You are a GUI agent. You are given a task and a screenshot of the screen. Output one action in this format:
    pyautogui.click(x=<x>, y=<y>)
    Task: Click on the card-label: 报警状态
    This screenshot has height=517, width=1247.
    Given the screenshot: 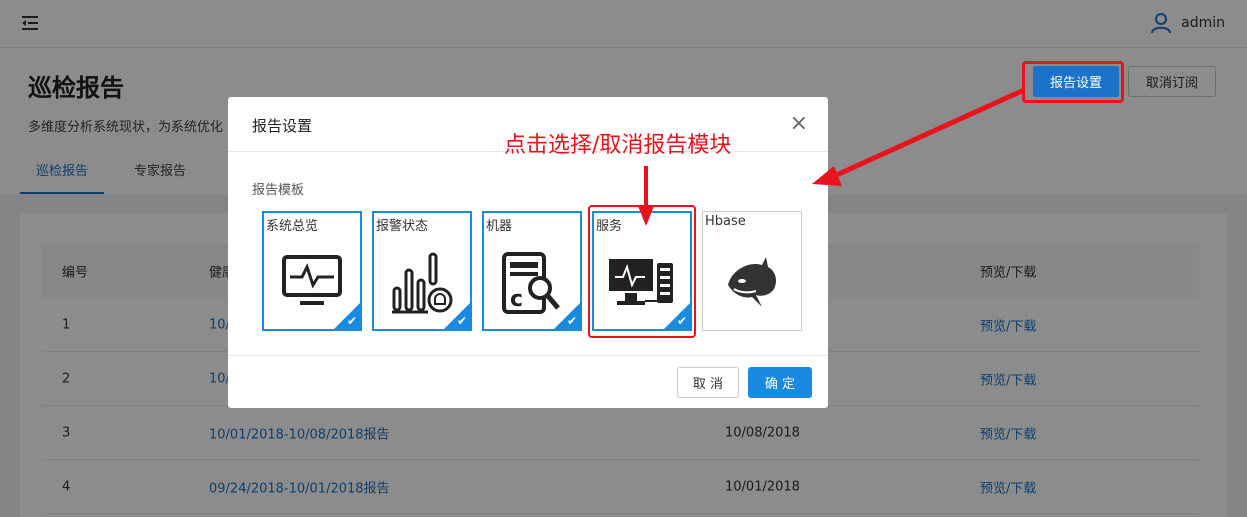 What is the action you would take?
    pyautogui.click(x=402, y=226)
    